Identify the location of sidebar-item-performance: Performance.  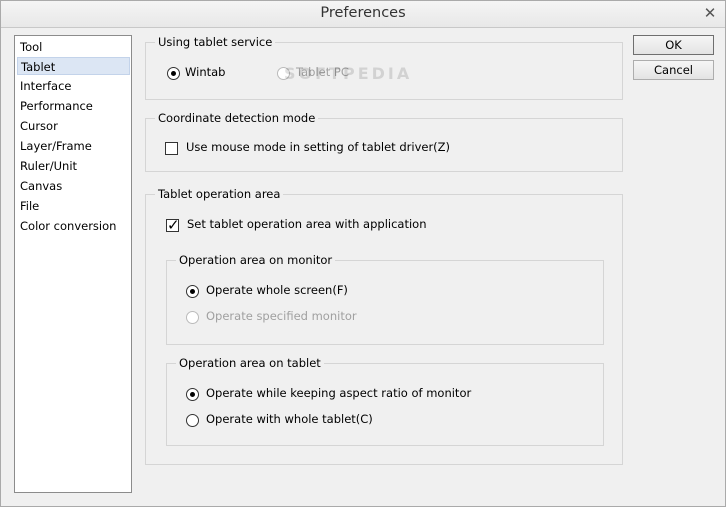
(73, 106).